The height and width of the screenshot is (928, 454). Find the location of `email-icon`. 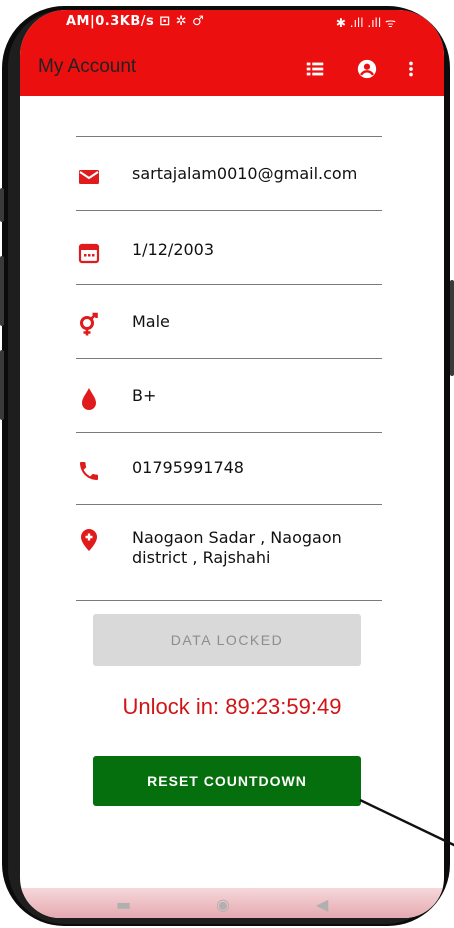

email-icon is located at coordinates (89, 177).